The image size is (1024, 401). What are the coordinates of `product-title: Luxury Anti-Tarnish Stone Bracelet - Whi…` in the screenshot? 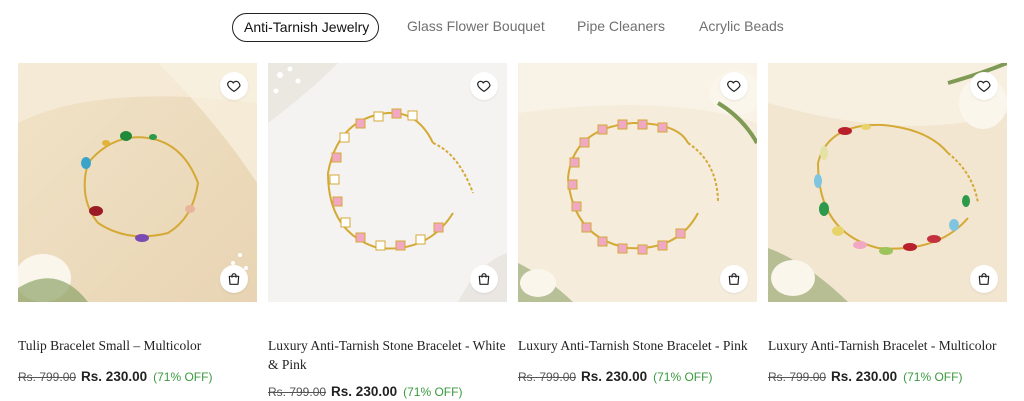 It's located at (390, 355).